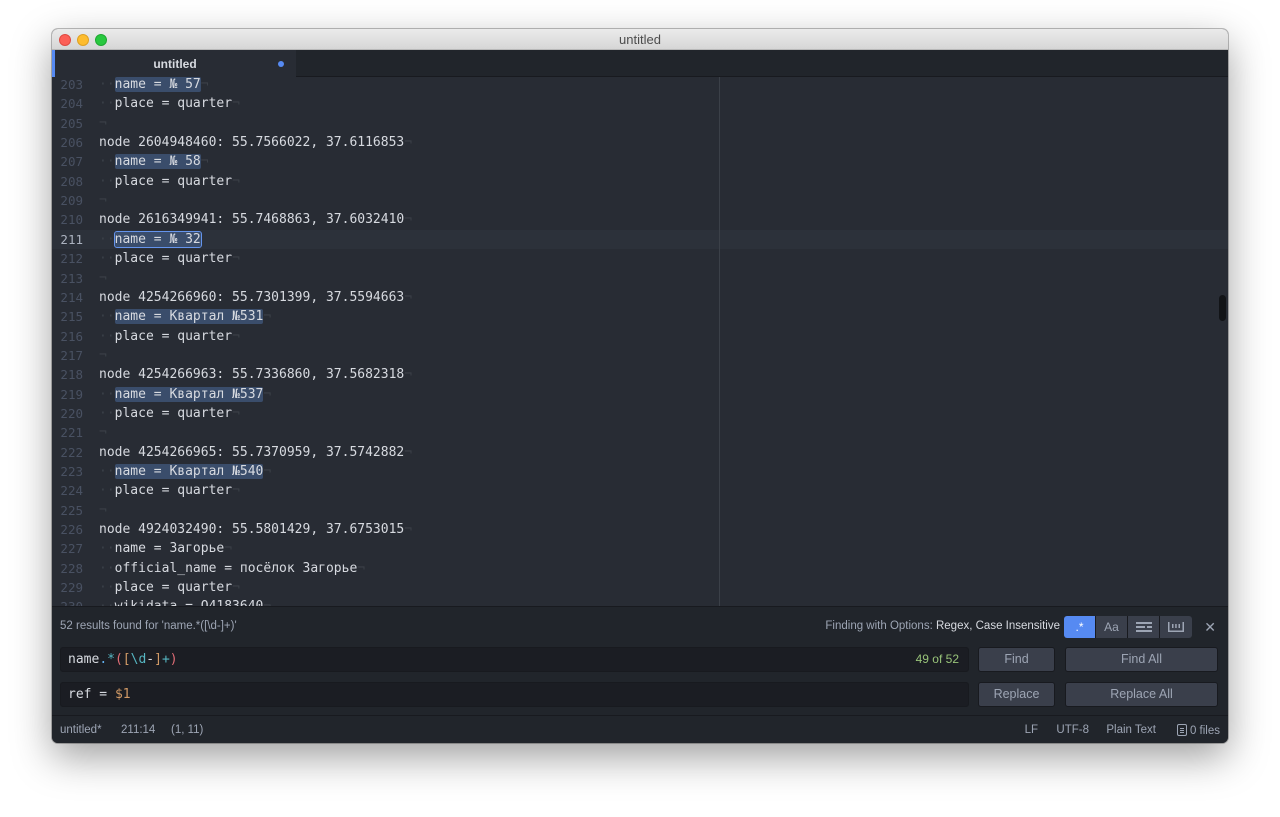 This screenshot has width=1280, height=817. Describe the element at coordinates (174, 63) in the screenshot. I see `tab-untitled: untitled` at that location.